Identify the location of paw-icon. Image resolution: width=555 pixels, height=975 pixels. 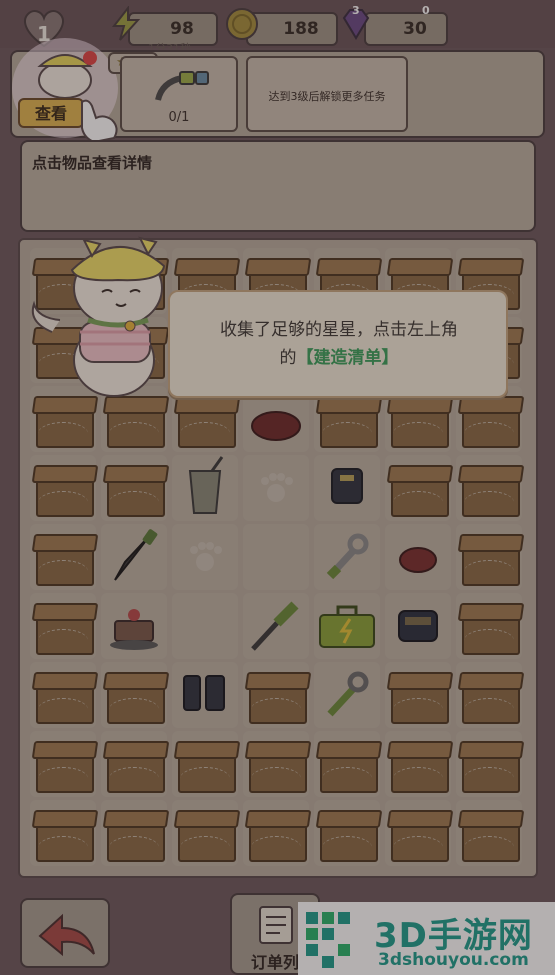
(206, 556).